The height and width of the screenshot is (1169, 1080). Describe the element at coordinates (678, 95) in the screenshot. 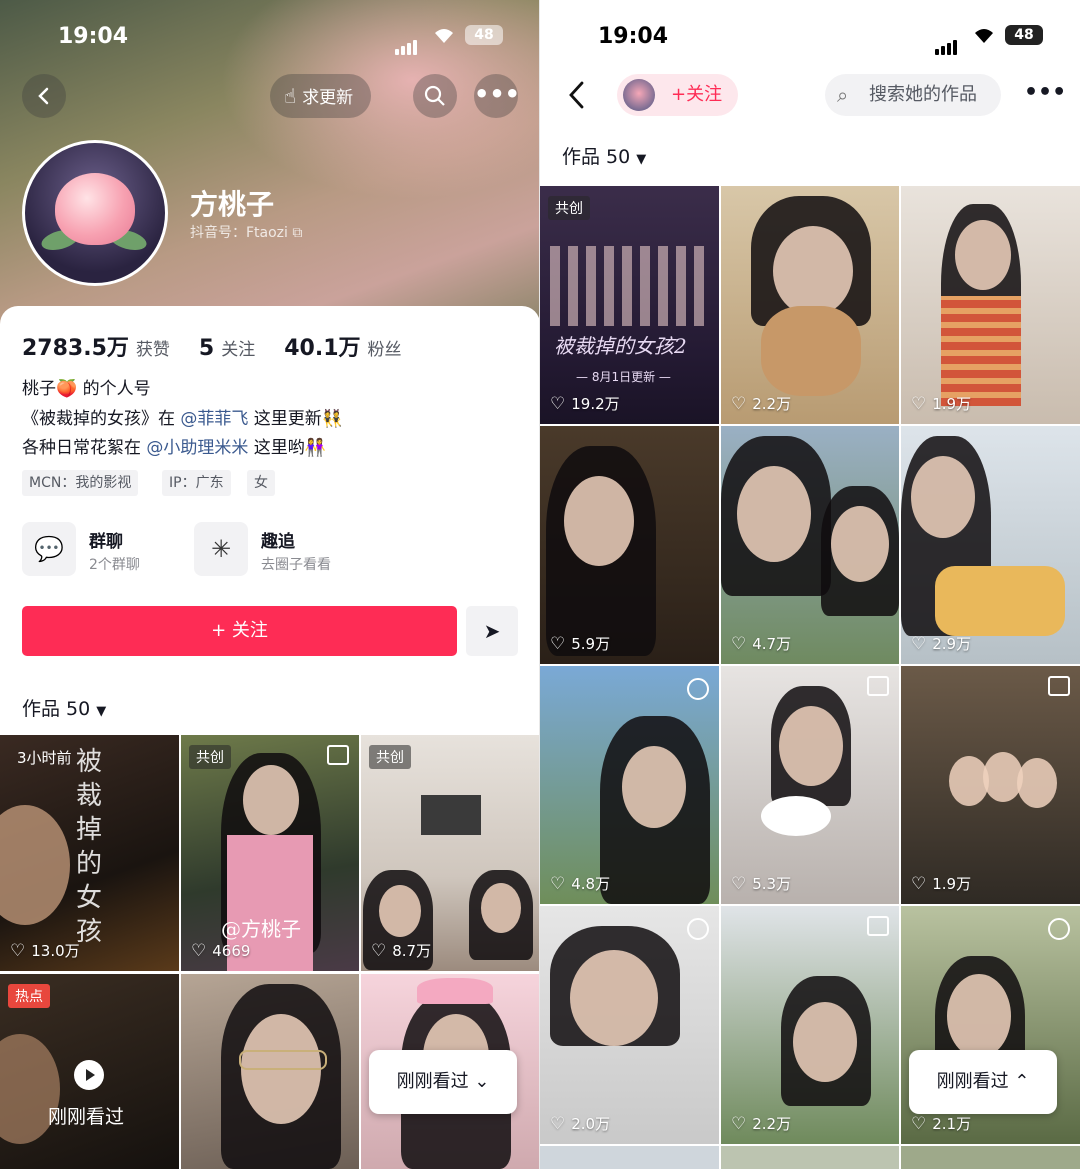

I see `follow-chip: +关注` at that location.